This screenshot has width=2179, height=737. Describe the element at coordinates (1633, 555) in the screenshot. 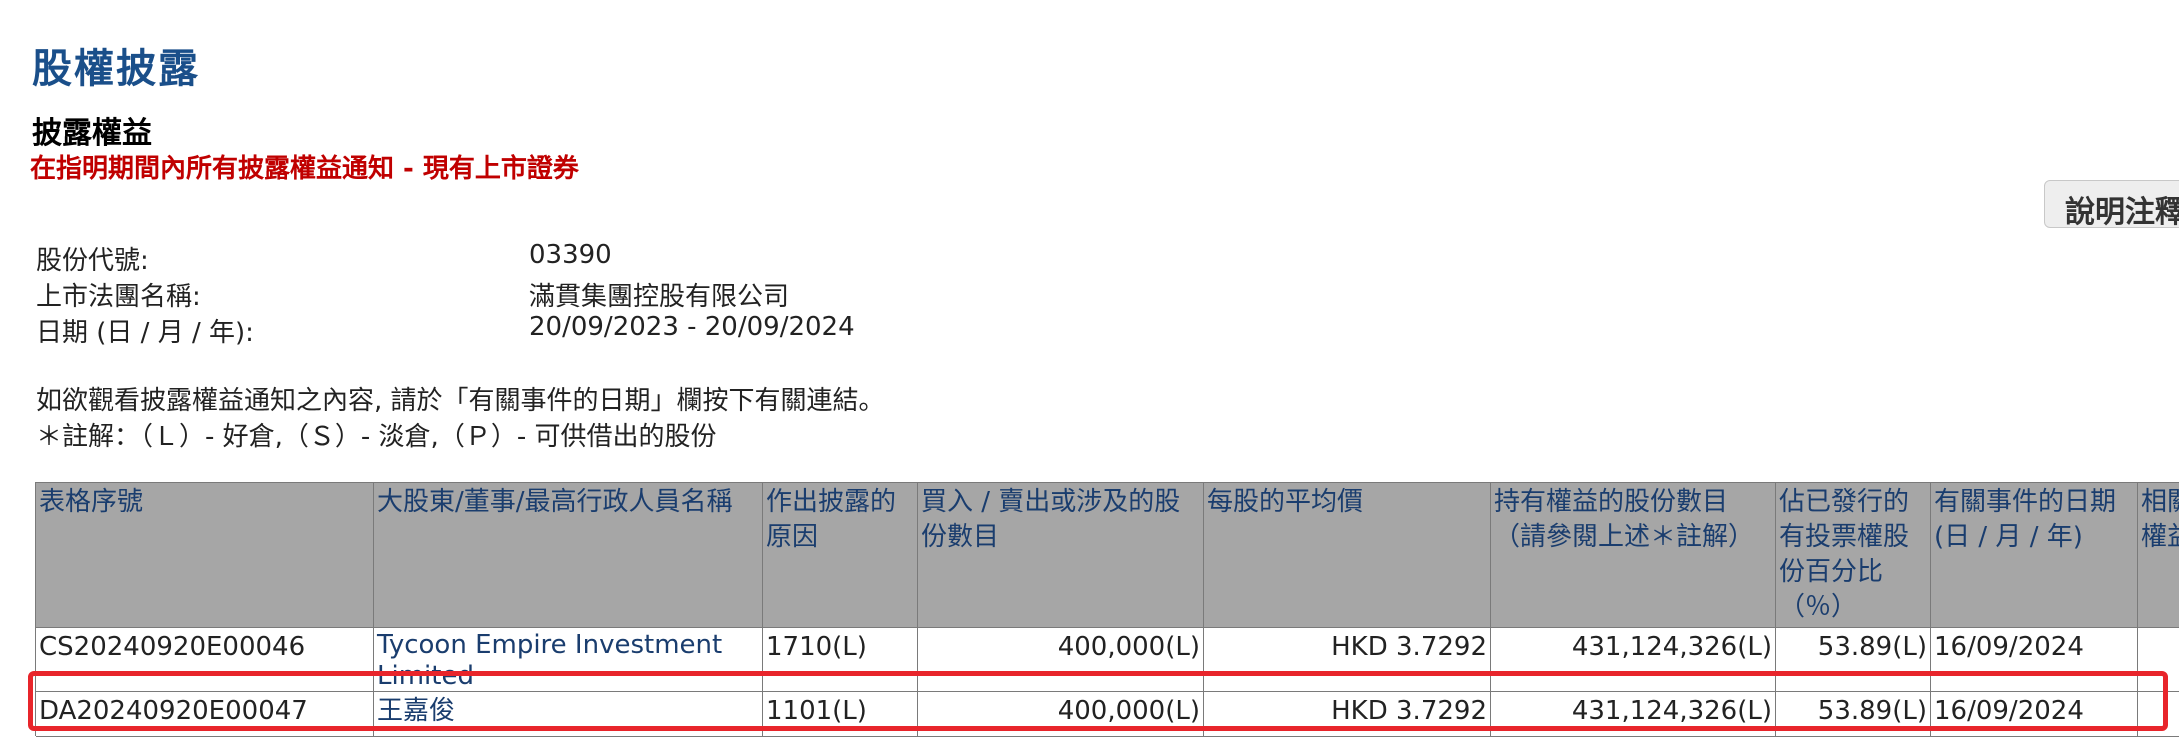

I see `col-header-shares-held: 持有權益的股份數目（請參閱上述＊註解）` at that location.